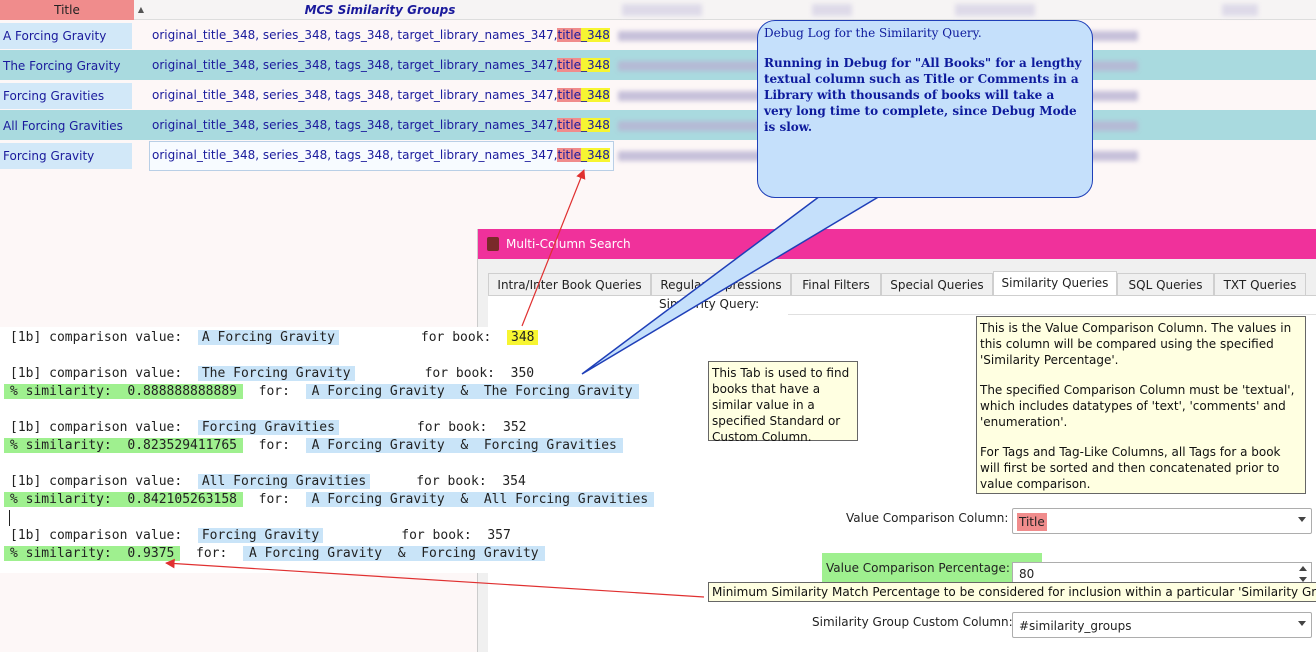  What do you see at coordinates (67, 10) in the screenshot?
I see `column-header-title: Title` at bounding box center [67, 10].